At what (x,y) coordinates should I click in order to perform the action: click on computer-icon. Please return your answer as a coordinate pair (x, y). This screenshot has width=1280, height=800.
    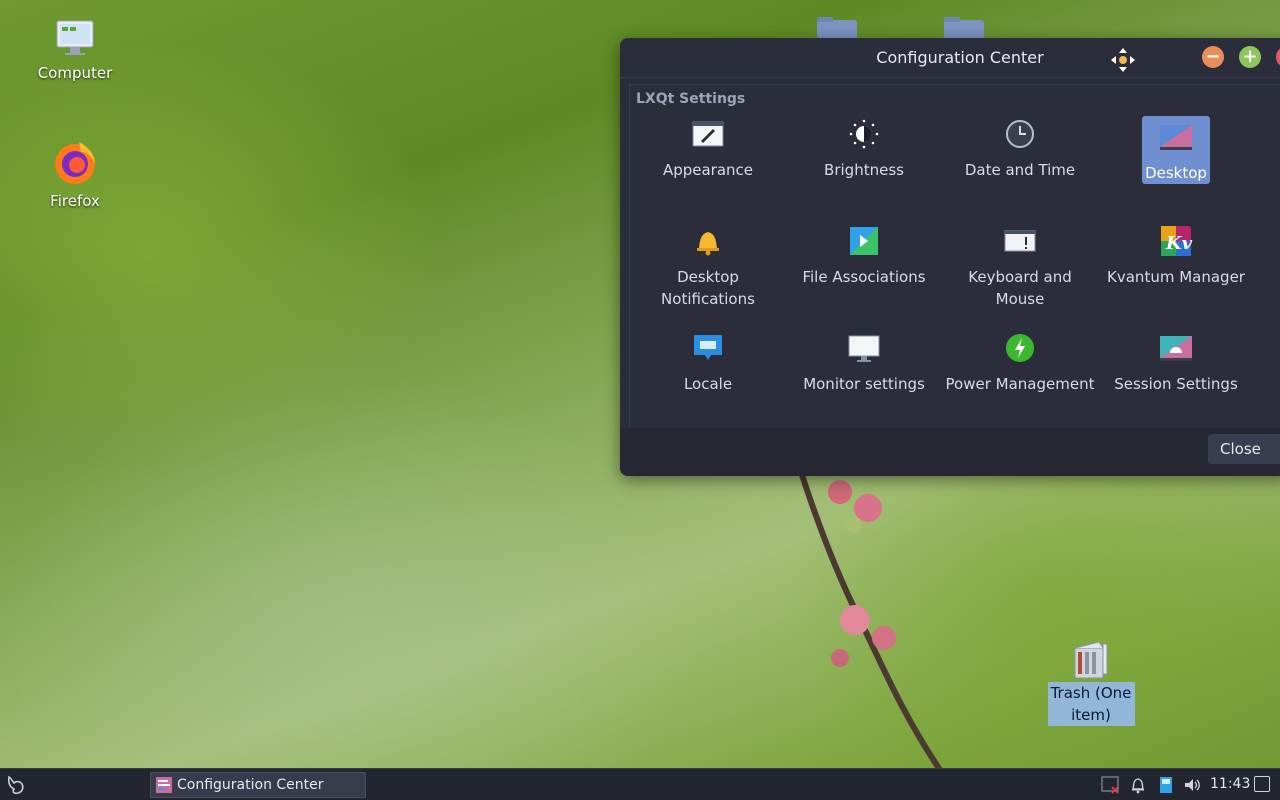
    Looking at the image, I should click on (75, 37).